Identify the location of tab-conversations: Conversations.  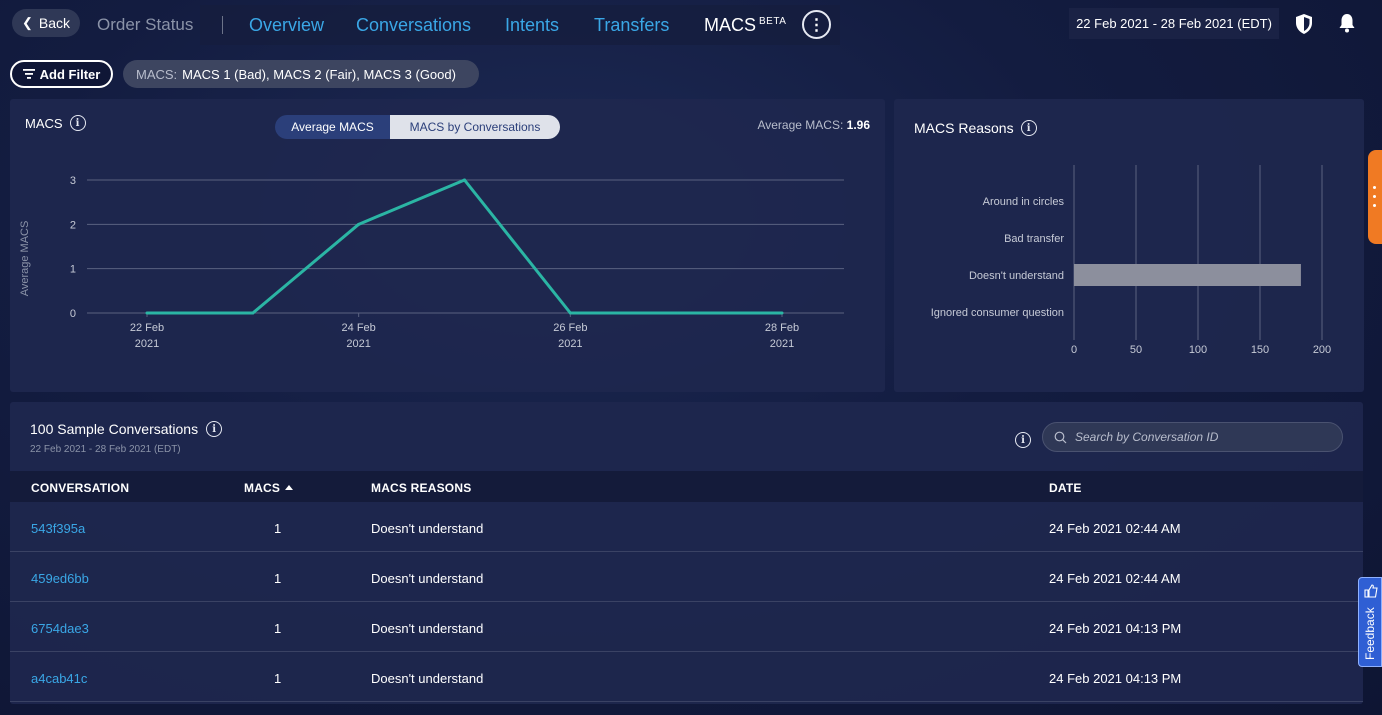
(413, 25).